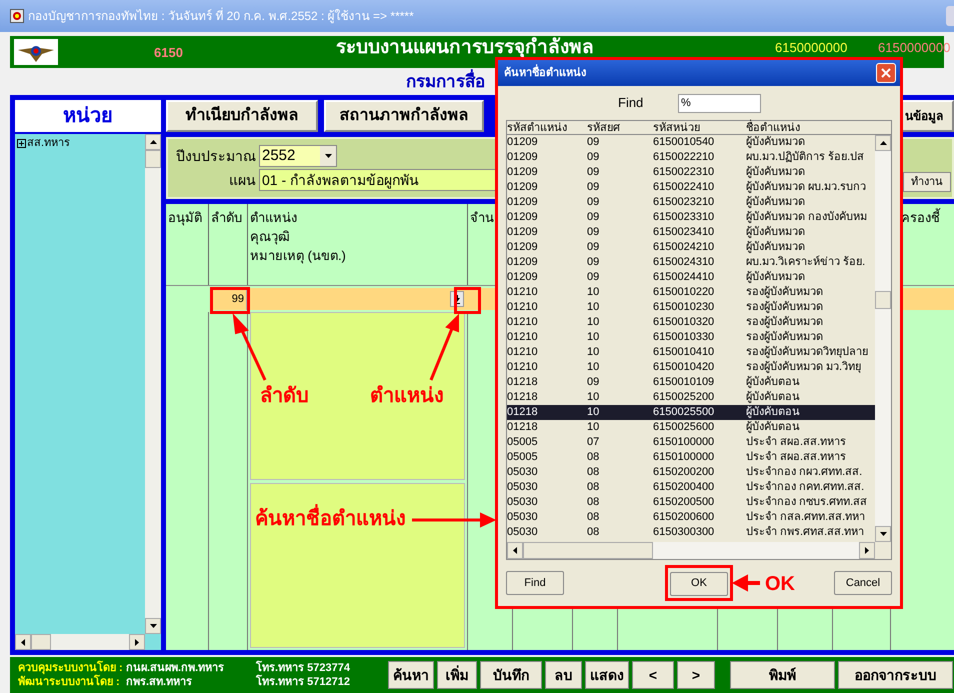 Image resolution: width=954 pixels, height=693 pixels. What do you see at coordinates (36, 52) in the screenshot?
I see `emblem-icon` at bounding box center [36, 52].